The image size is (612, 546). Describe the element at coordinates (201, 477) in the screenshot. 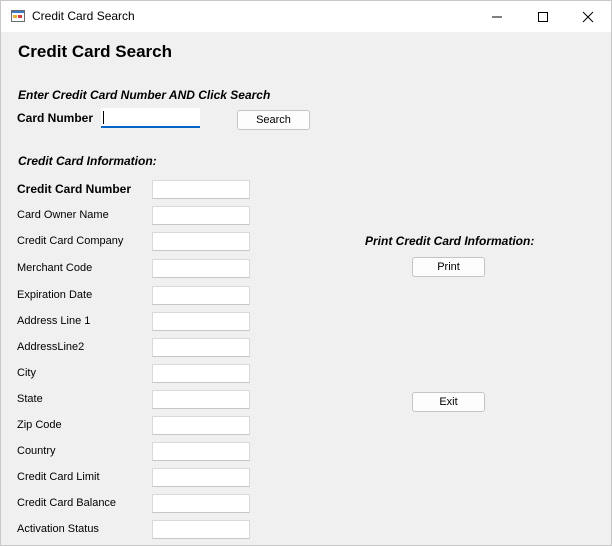

I see `field-credit-card-limit` at that location.